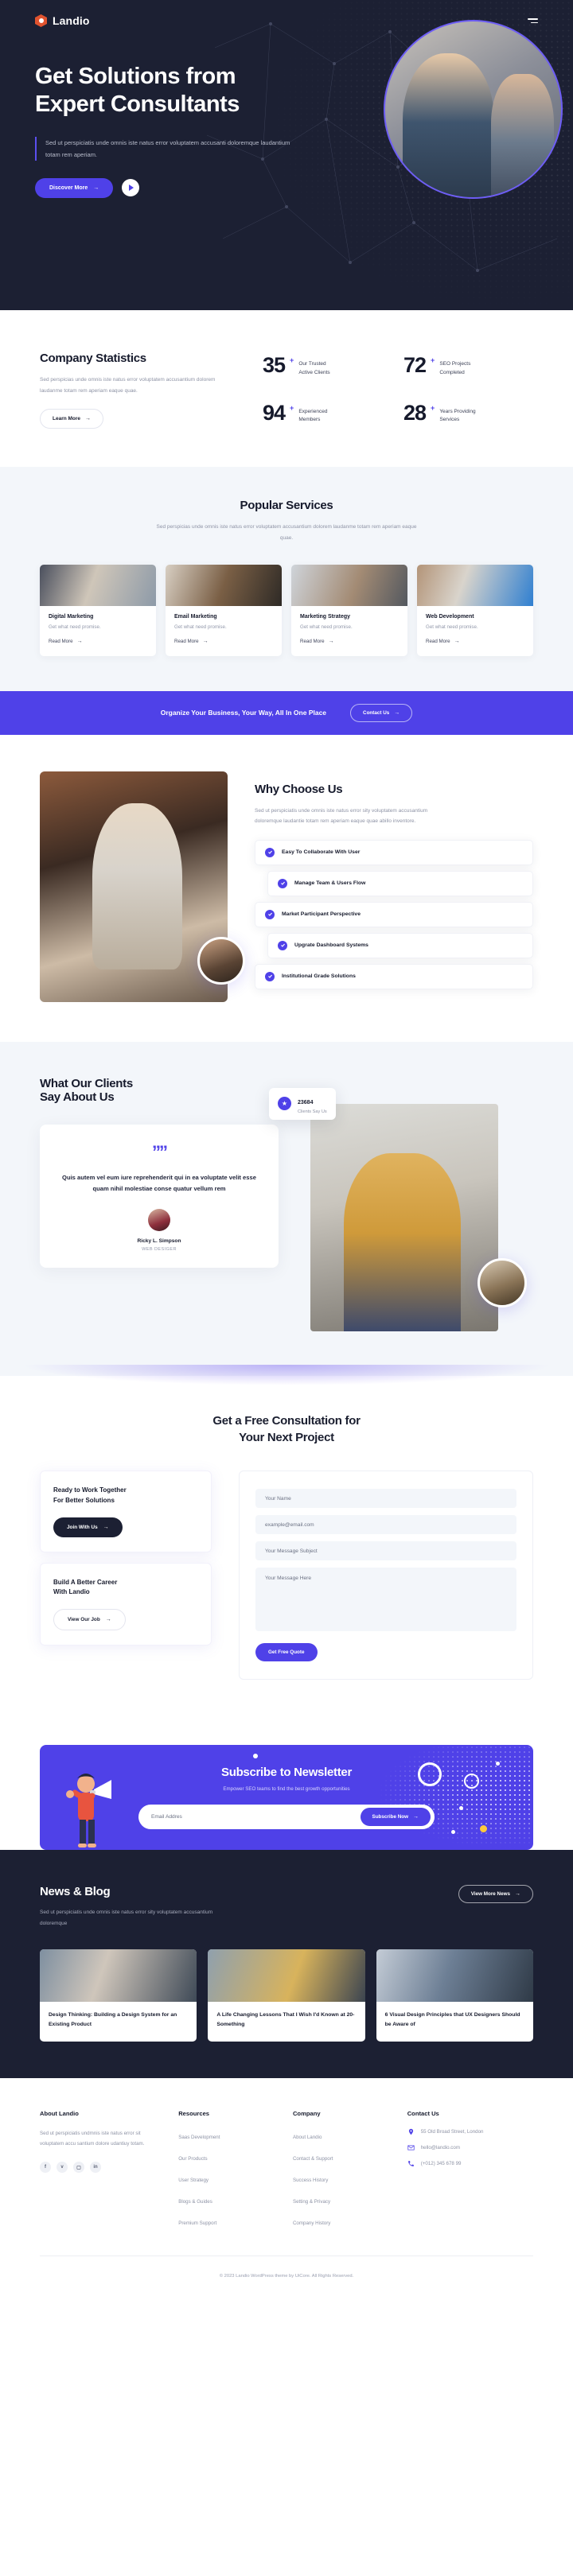 This screenshot has height=2576, width=573. Describe the element at coordinates (224, 585) in the screenshot. I see `service-image` at that location.